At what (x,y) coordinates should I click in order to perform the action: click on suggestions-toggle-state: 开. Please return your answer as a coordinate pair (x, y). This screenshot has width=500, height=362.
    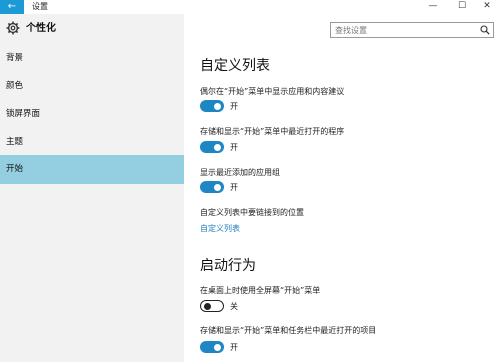
    Looking at the image, I should click on (234, 106).